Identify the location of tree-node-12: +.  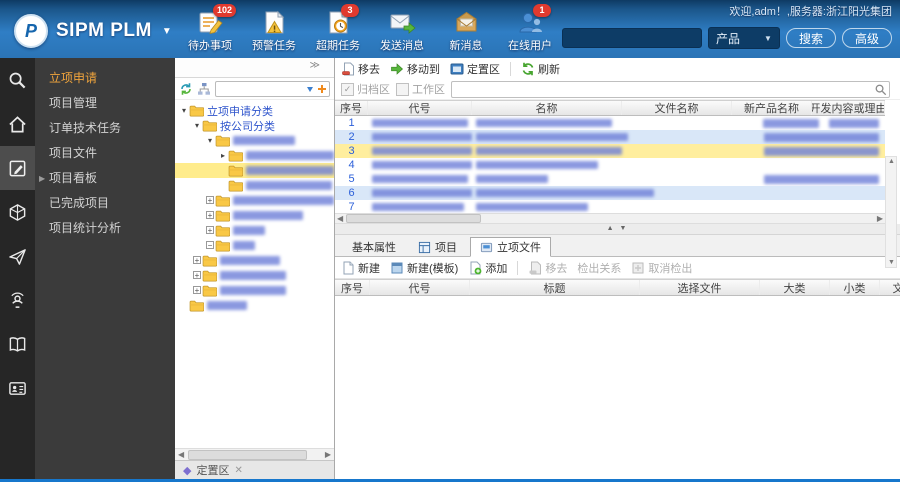
(254, 290).